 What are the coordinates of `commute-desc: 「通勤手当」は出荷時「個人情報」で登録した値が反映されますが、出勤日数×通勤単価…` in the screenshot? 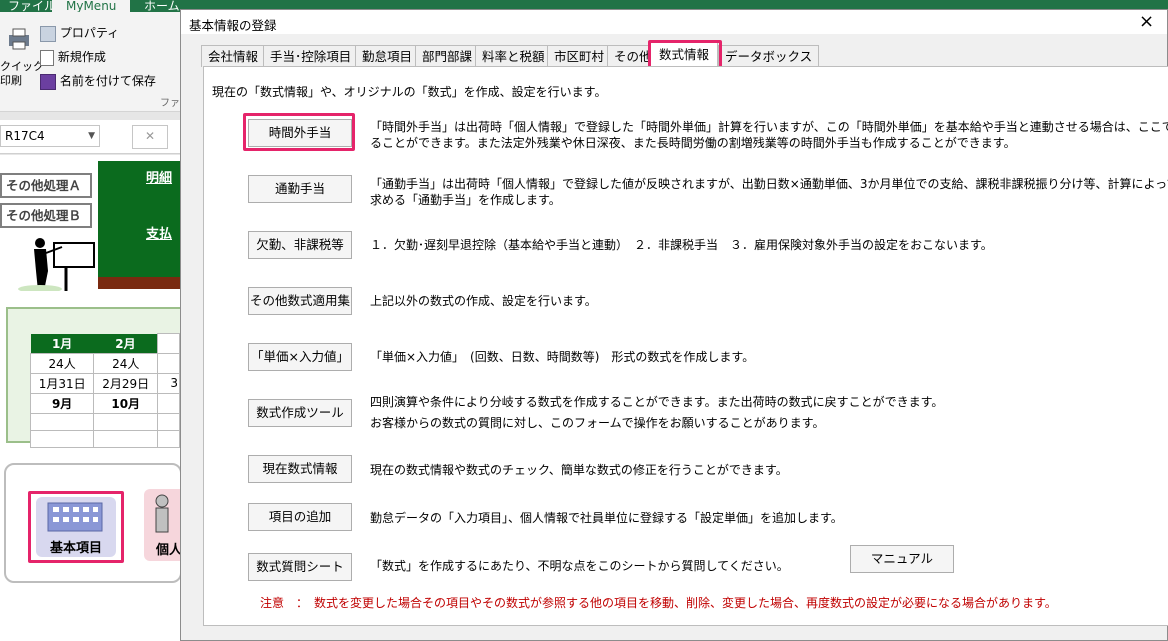 It's located at (769, 192).